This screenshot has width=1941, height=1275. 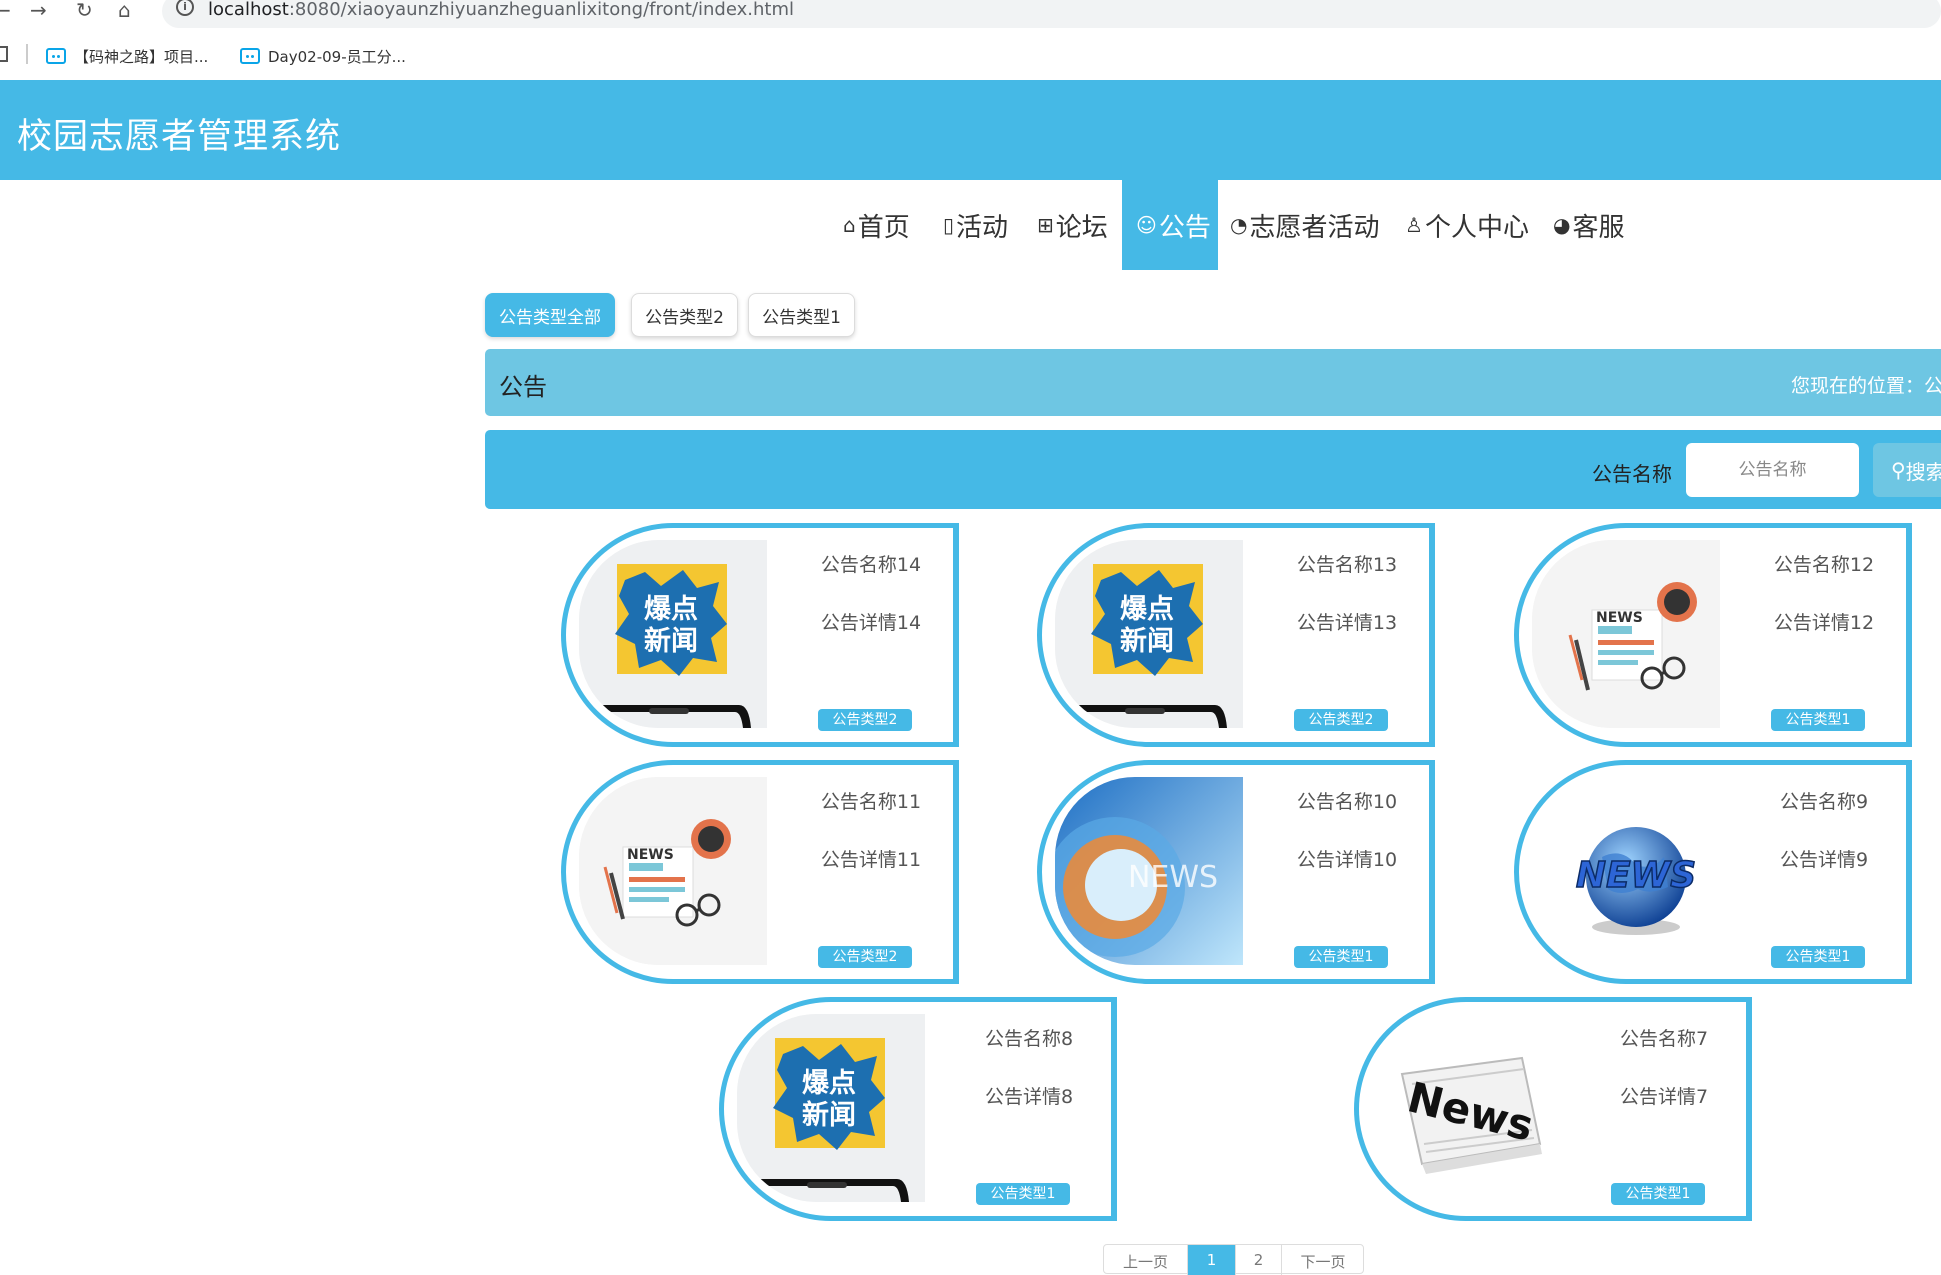 What do you see at coordinates (1314, 227) in the screenshot?
I see `nav-label: 志愿者活动` at bounding box center [1314, 227].